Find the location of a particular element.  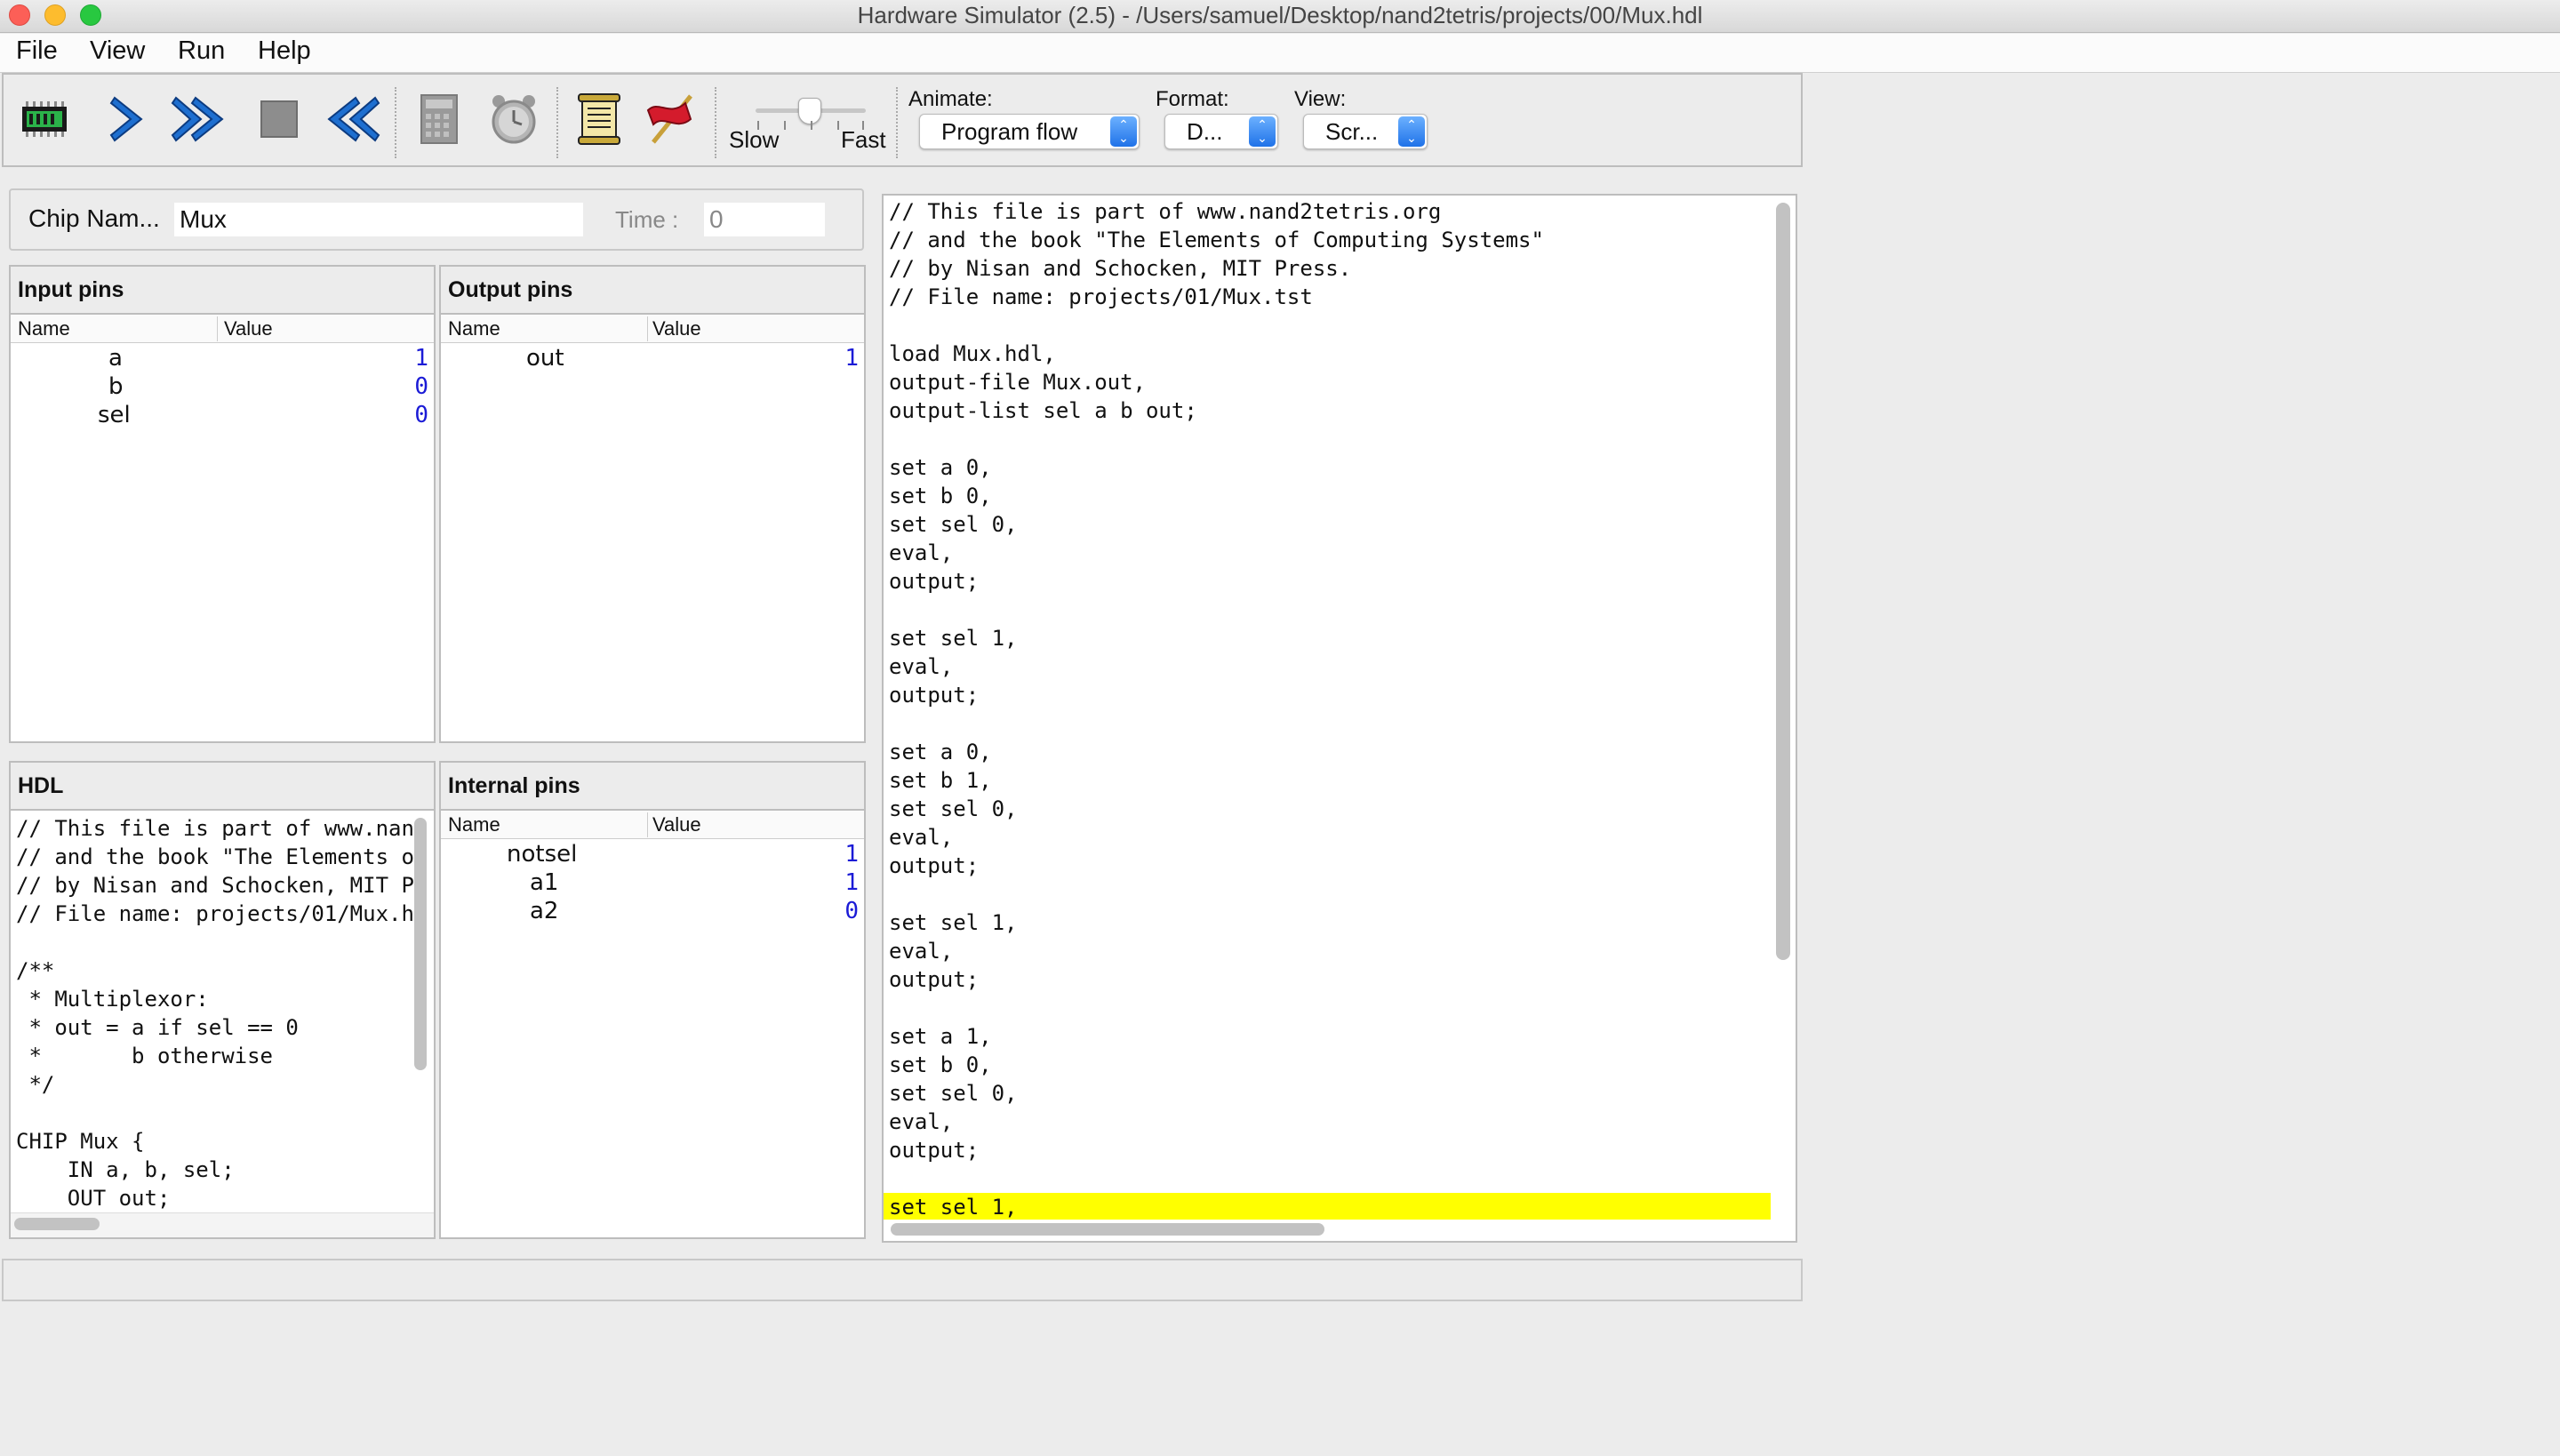

single-step-button is located at coordinates (128, 119).